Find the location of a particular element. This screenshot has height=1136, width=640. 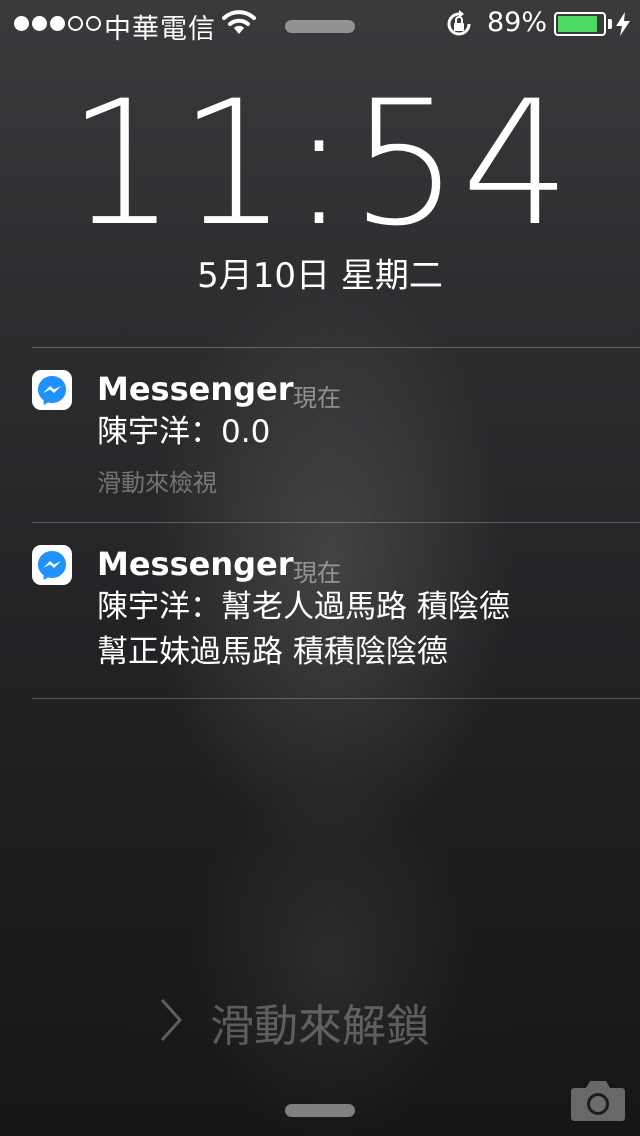

notification-message: 陳宇洋：幫老人過馬路 積陰德 幫正妹過馬路 積積陰陰德 is located at coordinates (303, 629).